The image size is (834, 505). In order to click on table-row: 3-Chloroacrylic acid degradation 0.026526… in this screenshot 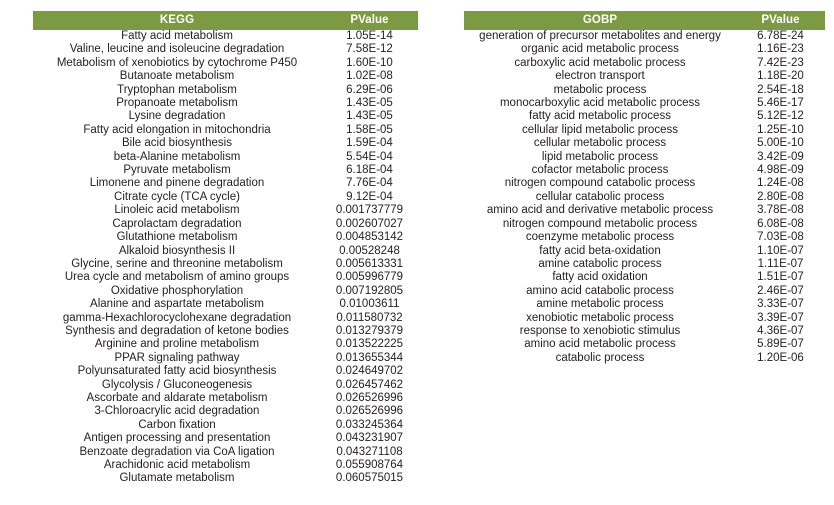, I will do `click(225, 411)`.